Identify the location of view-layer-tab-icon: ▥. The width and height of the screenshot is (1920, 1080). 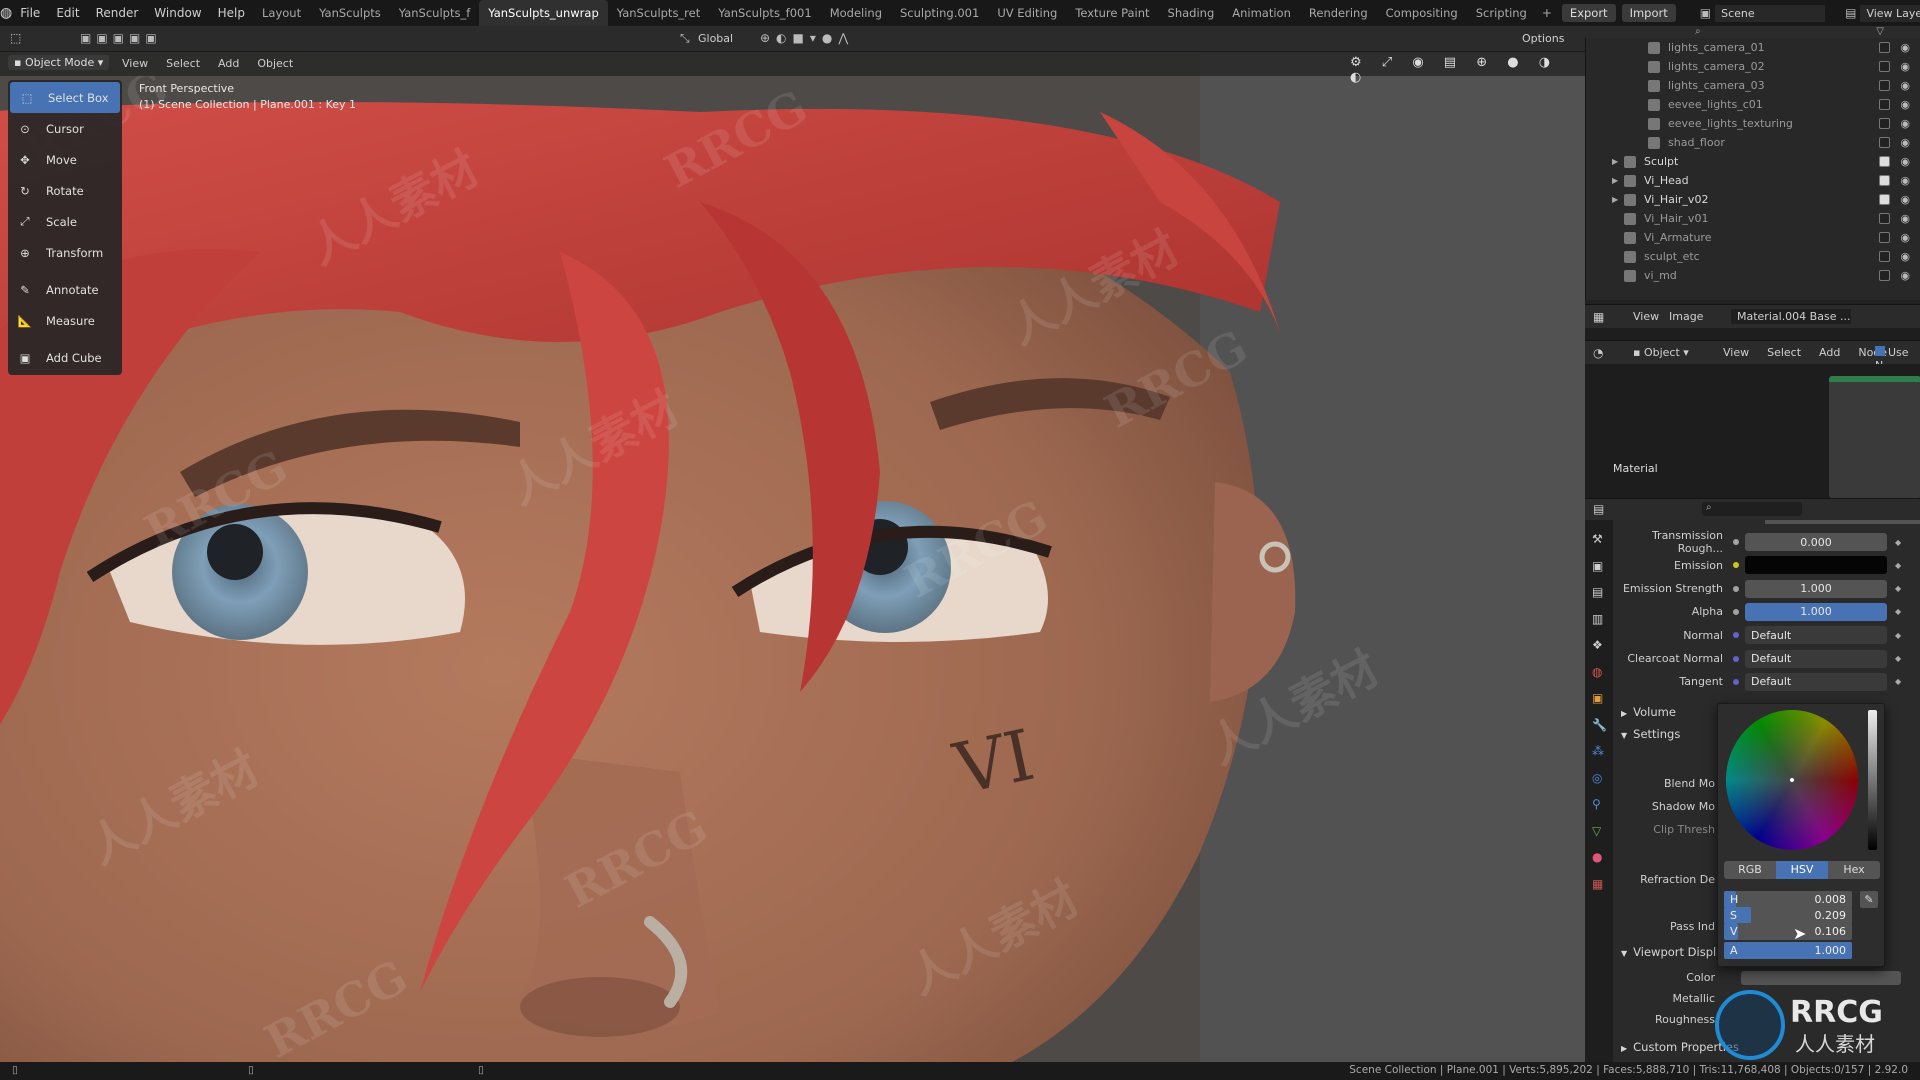
(1597, 619).